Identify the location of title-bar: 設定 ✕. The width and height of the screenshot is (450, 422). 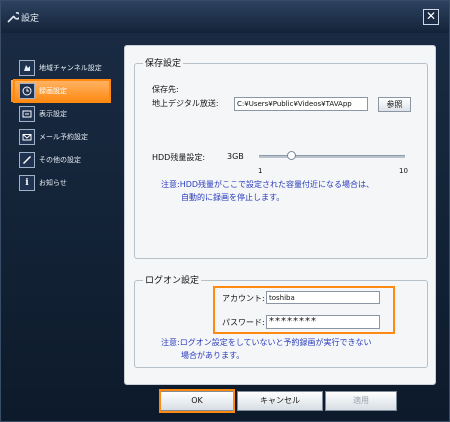
(225, 17).